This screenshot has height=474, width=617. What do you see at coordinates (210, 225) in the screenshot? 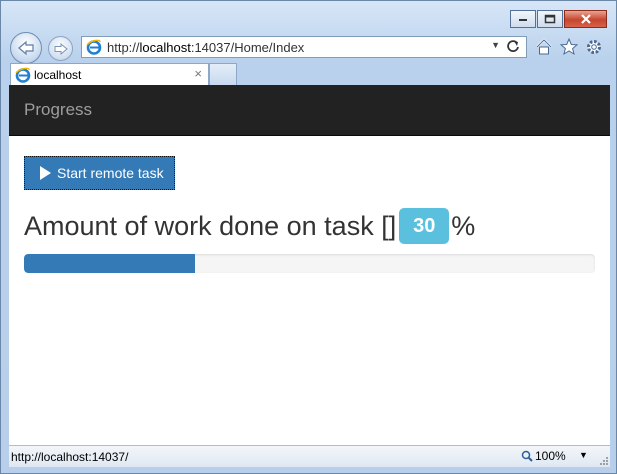
I see `heading-text: Amount of work done on task []` at bounding box center [210, 225].